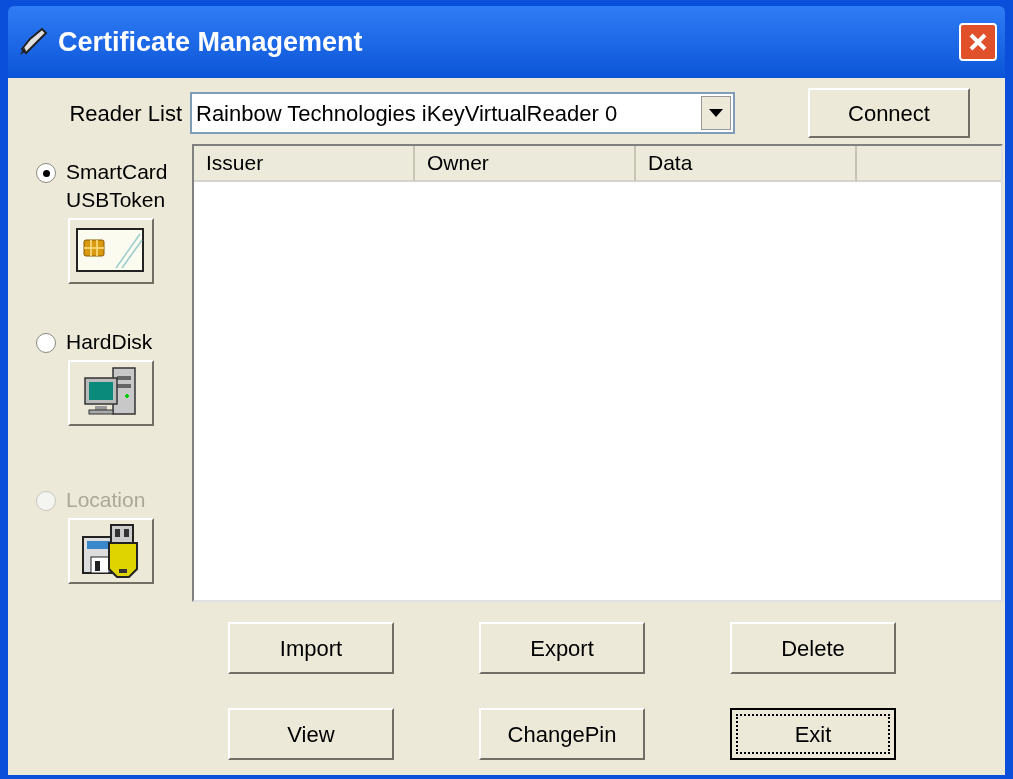 This screenshot has width=1013, height=779. Describe the element at coordinates (525, 164) in the screenshot. I see `column-header: Owner` at that location.